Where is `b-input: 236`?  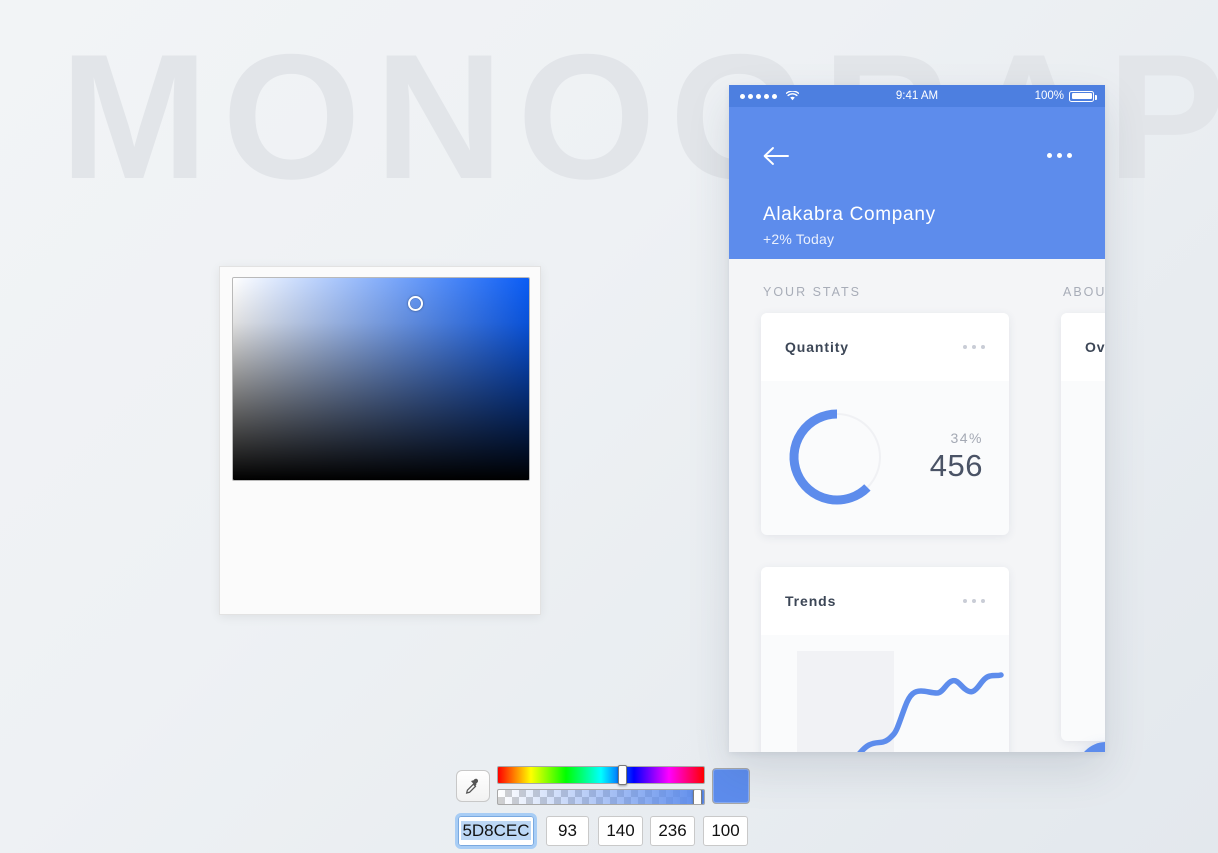 b-input: 236 is located at coordinates (672, 831).